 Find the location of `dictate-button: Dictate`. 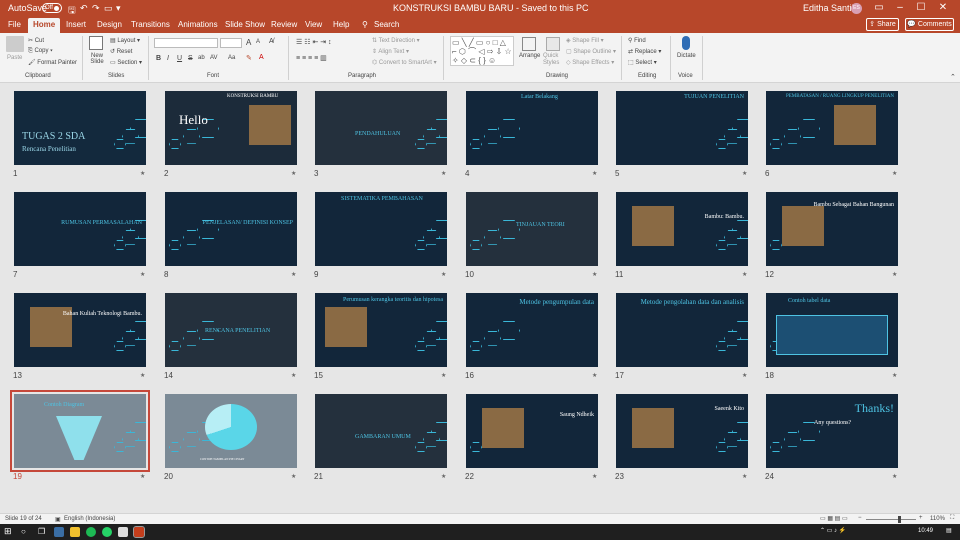

dictate-button: Dictate is located at coordinates (686, 56).